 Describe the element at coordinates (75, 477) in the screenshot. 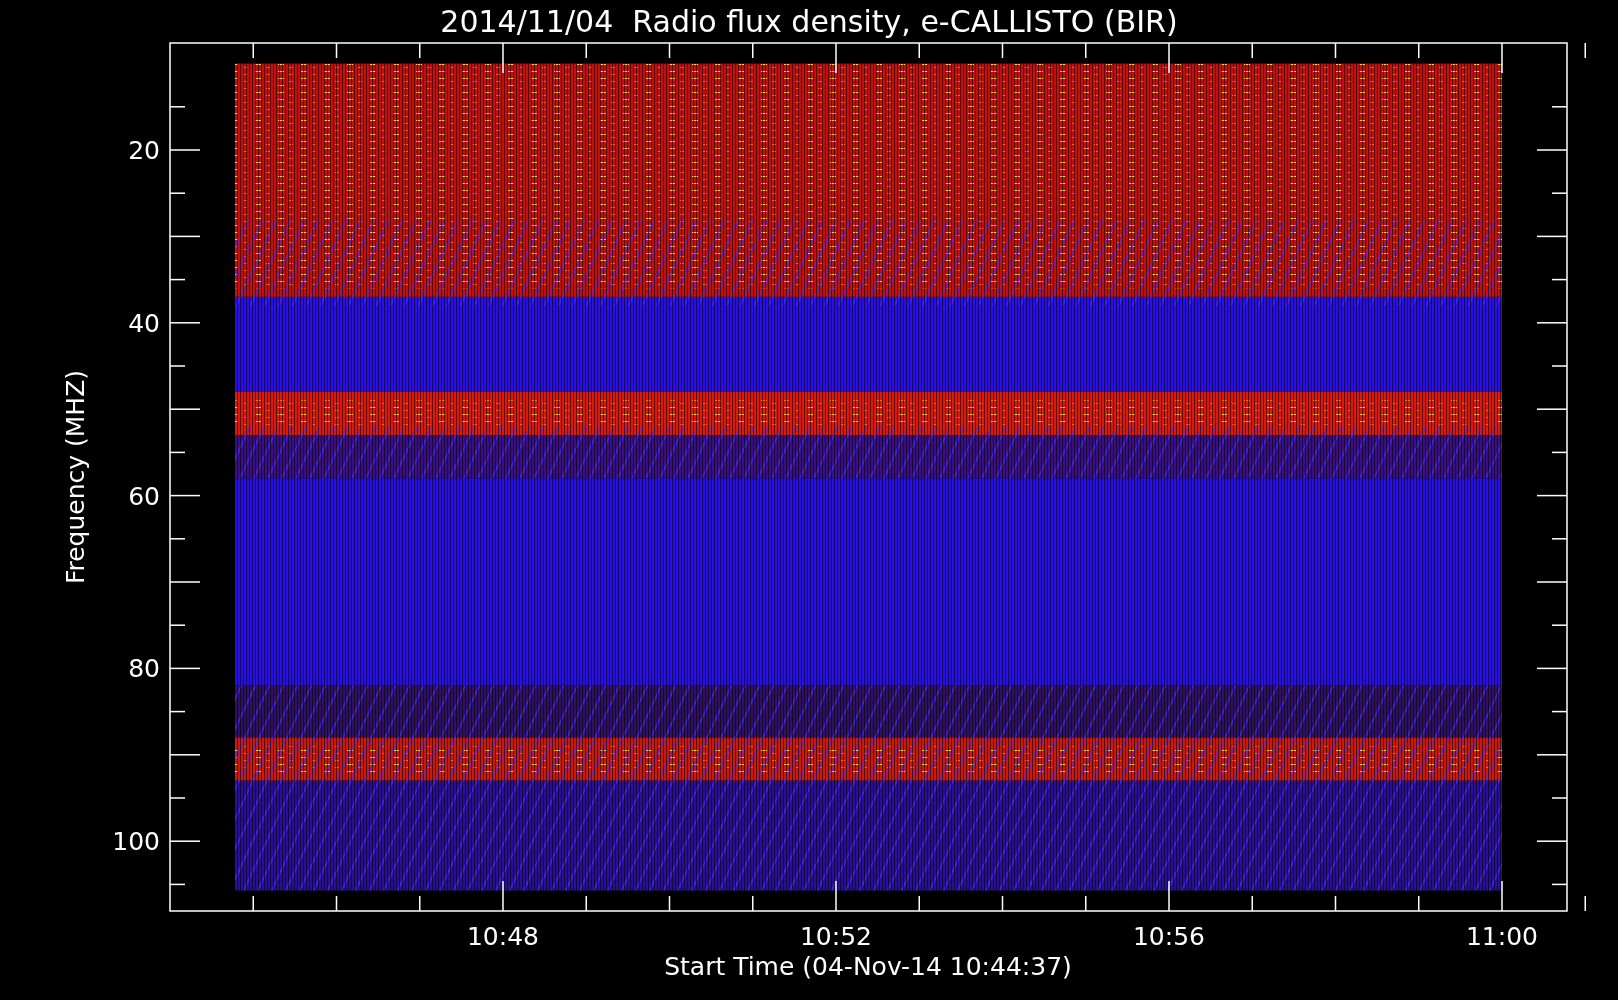

I see `y-axis-label: Frequency (MHZ)` at that location.